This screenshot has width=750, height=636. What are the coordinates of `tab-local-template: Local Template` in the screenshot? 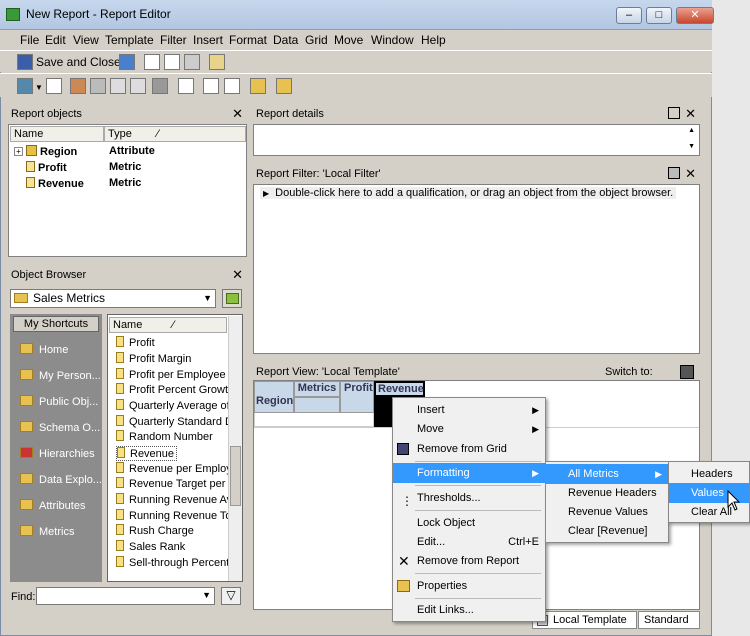 It's located at (584, 620).